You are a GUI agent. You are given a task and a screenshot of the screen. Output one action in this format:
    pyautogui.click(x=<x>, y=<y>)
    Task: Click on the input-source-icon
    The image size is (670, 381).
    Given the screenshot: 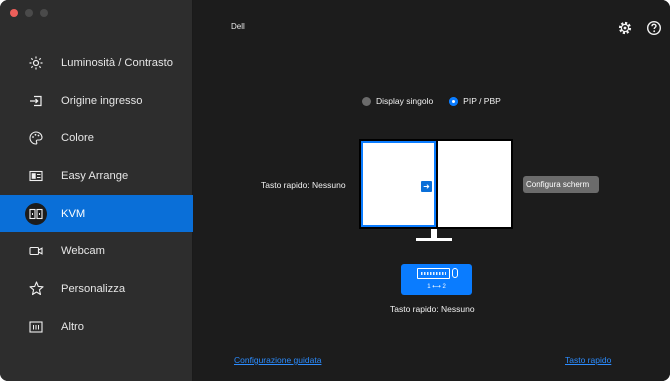 What is the action you would take?
    pyautogui.click(x=36, y=101)
    